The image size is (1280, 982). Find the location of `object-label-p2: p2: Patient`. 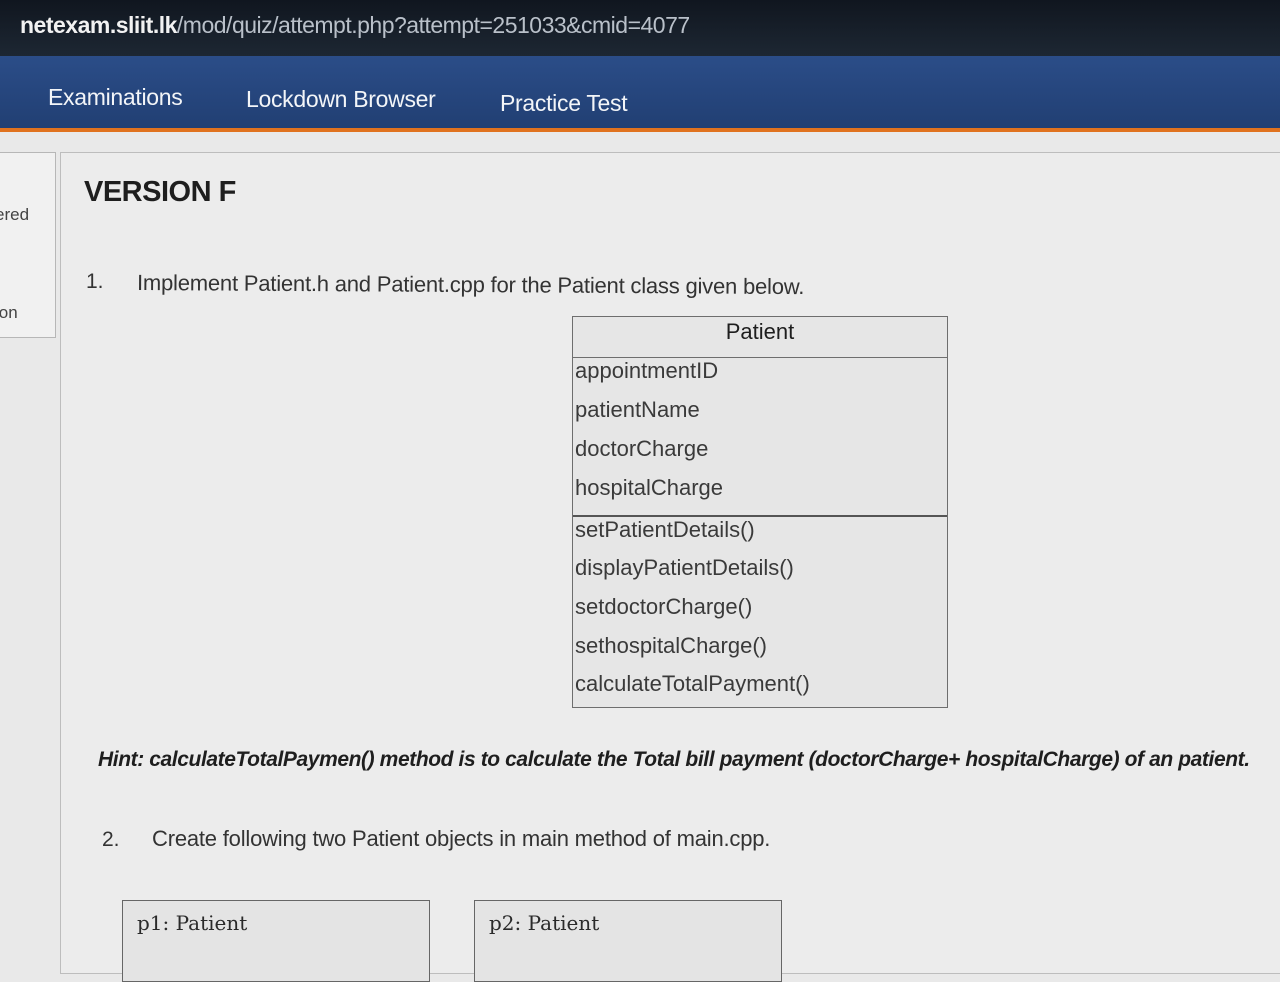

object-label-p2: p2: Patient is located at coordinates (544, 923).